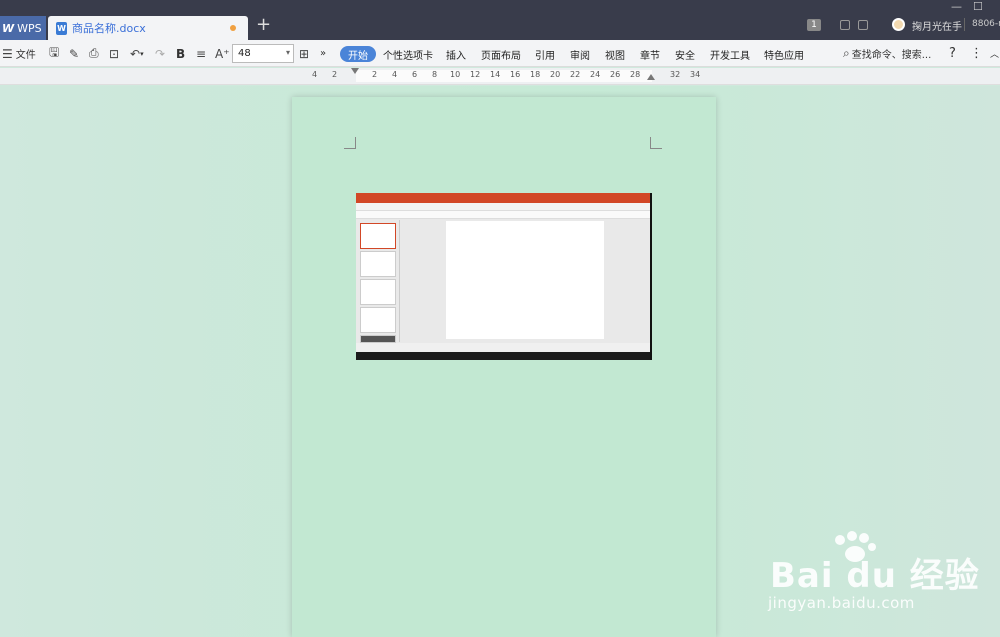  Describe the element at coordinates (685, 54) in the screenshot. I see `tab-security: 安全` at that location.